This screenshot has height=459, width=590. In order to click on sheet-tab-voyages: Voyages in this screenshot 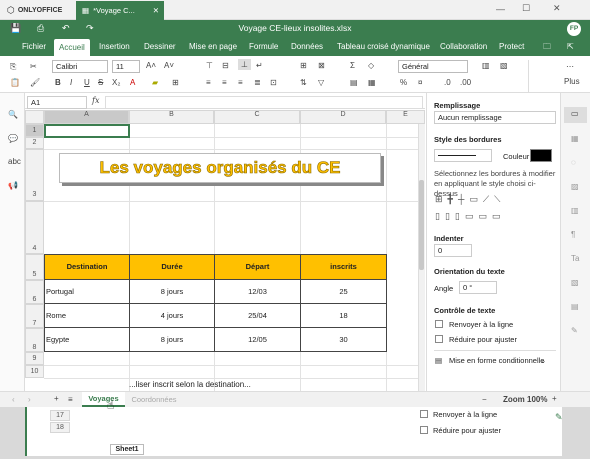, I will do `click(103, 399)`.